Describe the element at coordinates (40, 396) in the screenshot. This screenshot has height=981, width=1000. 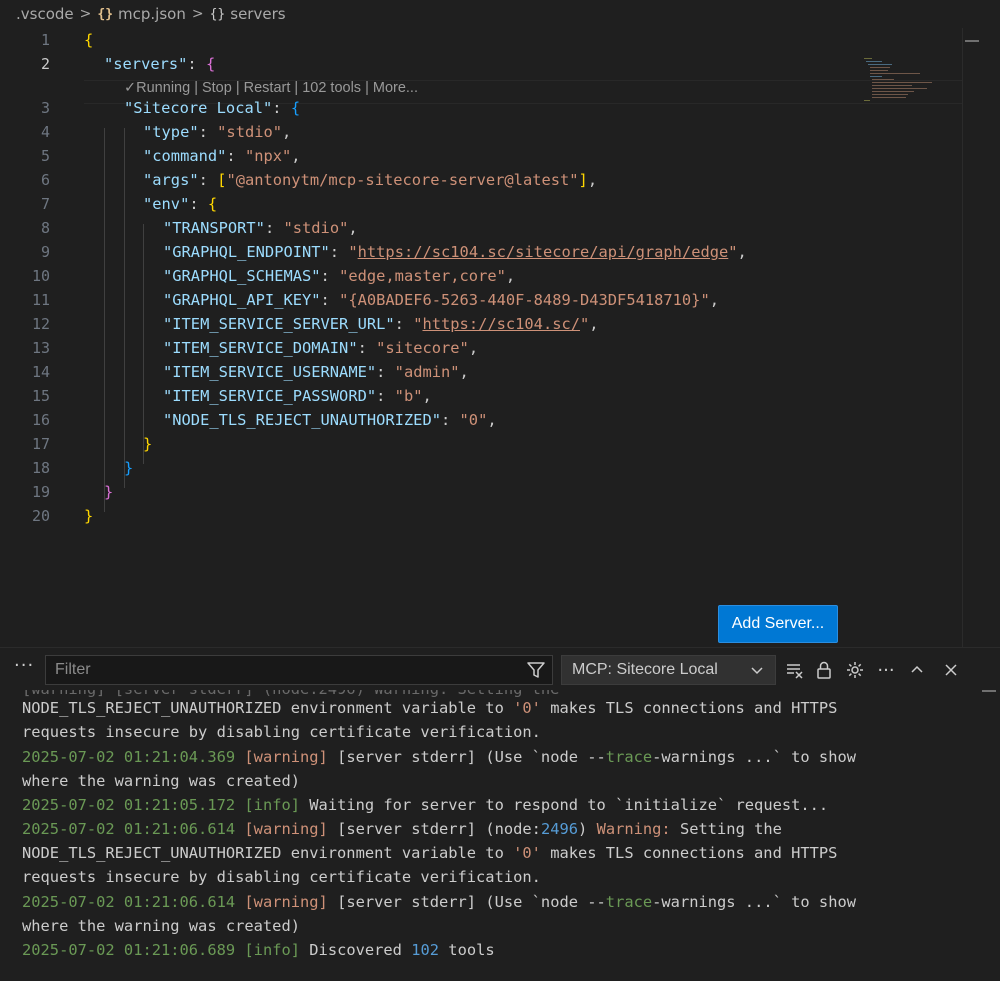
I see `line-number: 15` at that location.